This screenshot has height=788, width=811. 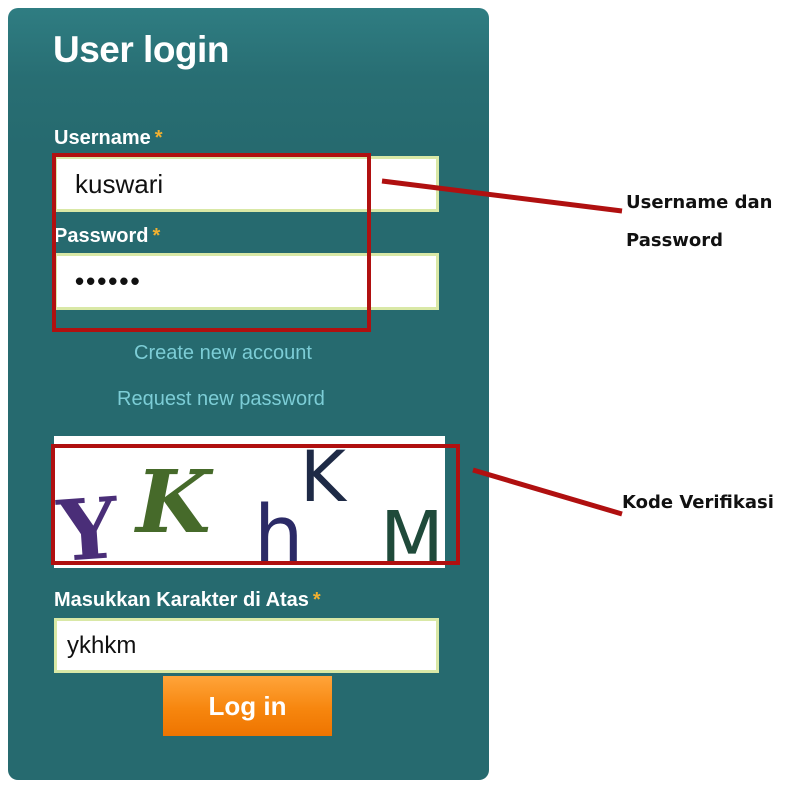 I want to click on username-label: Username *, so click(x=108, y=138).